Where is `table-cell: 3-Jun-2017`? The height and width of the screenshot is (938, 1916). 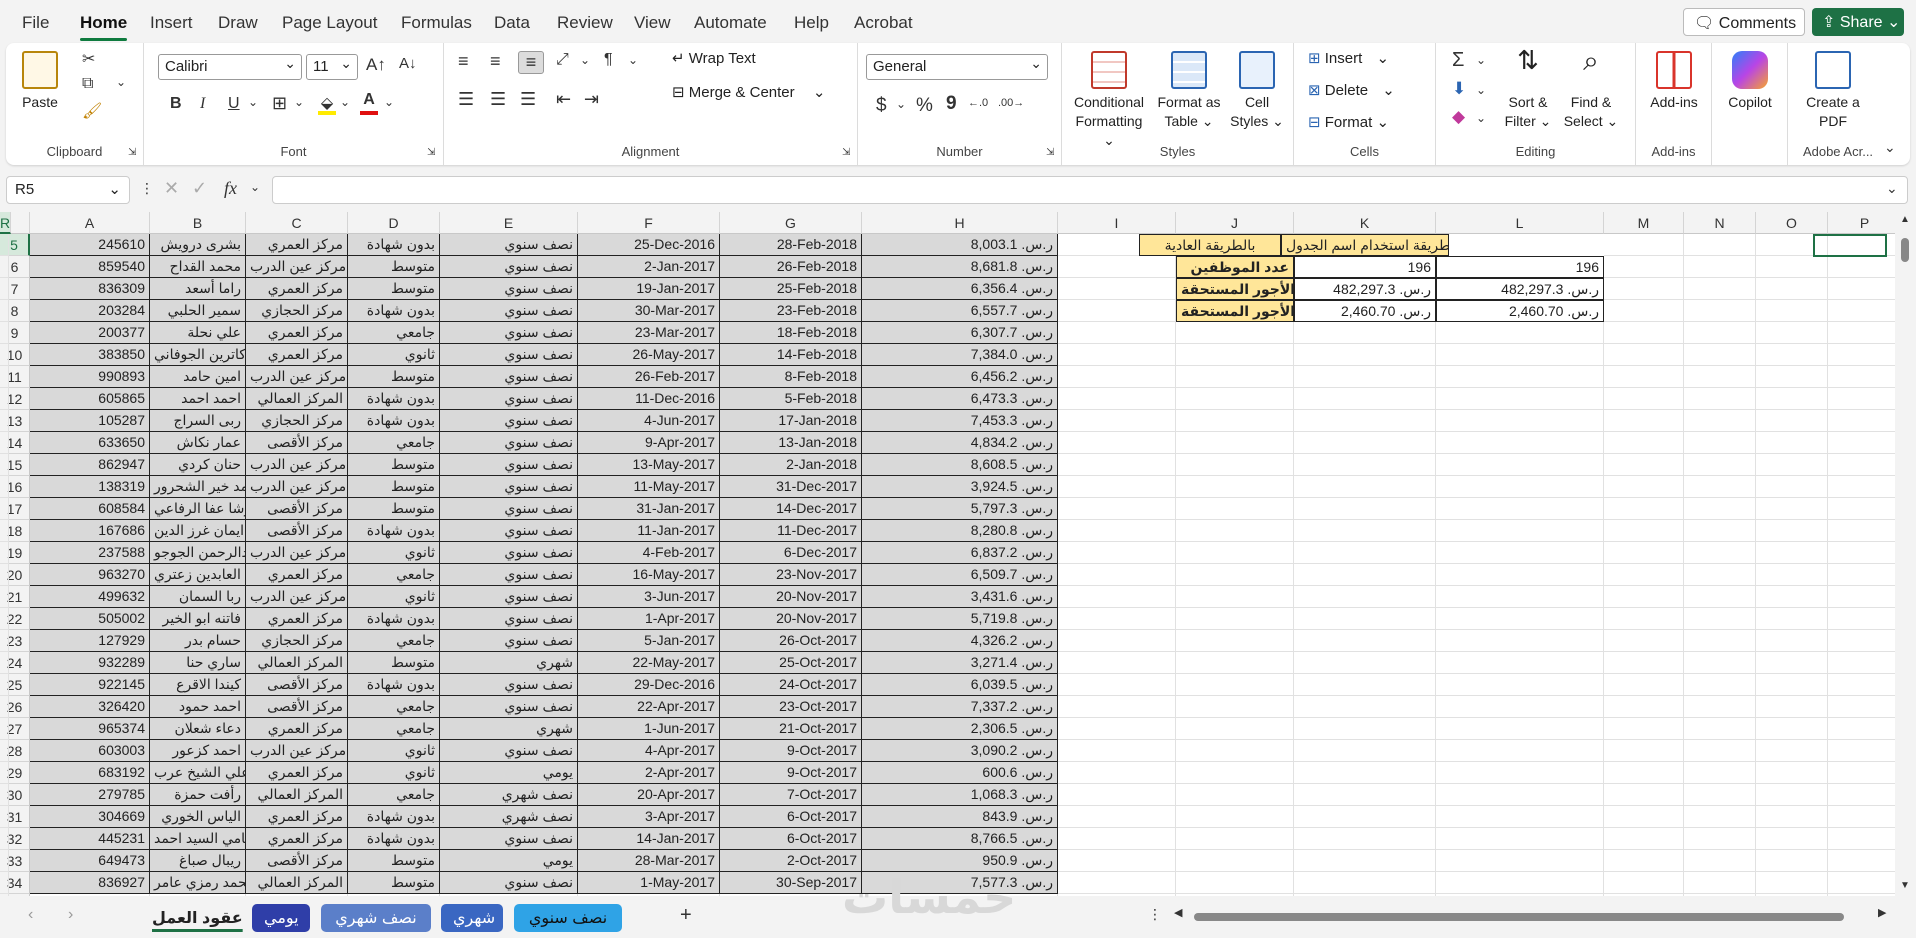 table-cell: 3-Jun-2017 is located at coordinates (649, 597).